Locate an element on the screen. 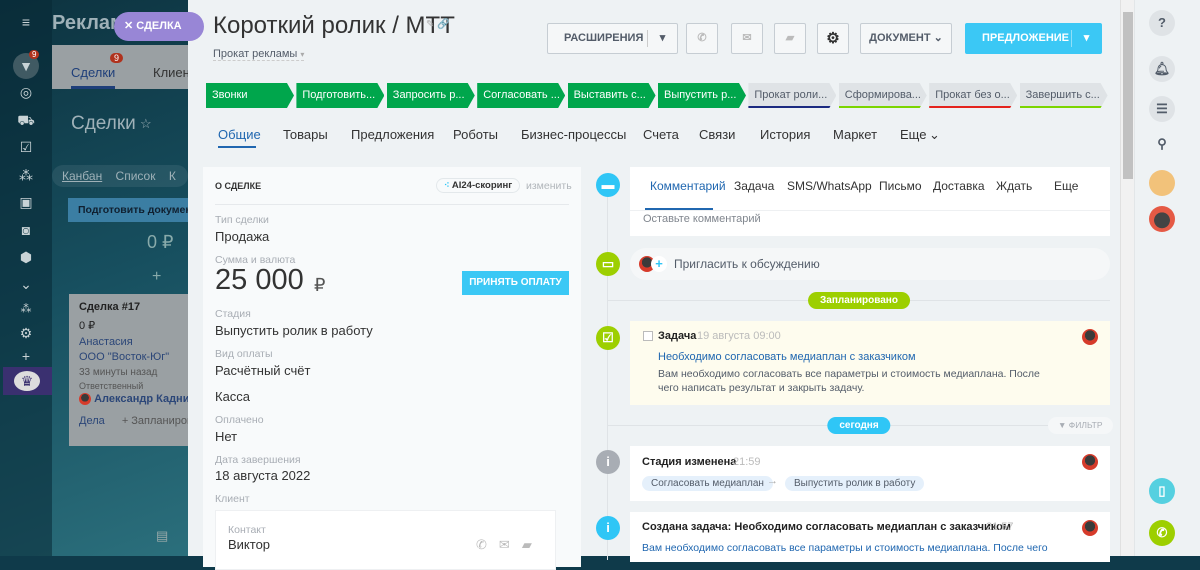 This screenshot has width=1200, height=570. sites-icon: ⁂ is located at coordinates (26, 177).